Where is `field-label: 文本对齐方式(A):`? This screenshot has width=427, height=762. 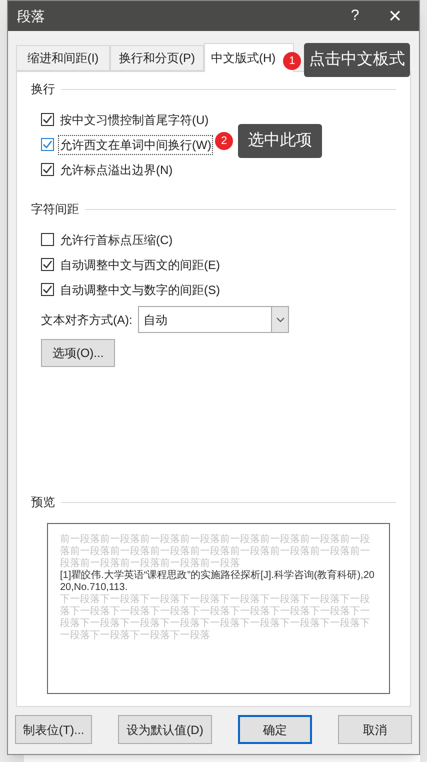 field-label: 文本对齐方式(A): is located at coordinates (86, 320).